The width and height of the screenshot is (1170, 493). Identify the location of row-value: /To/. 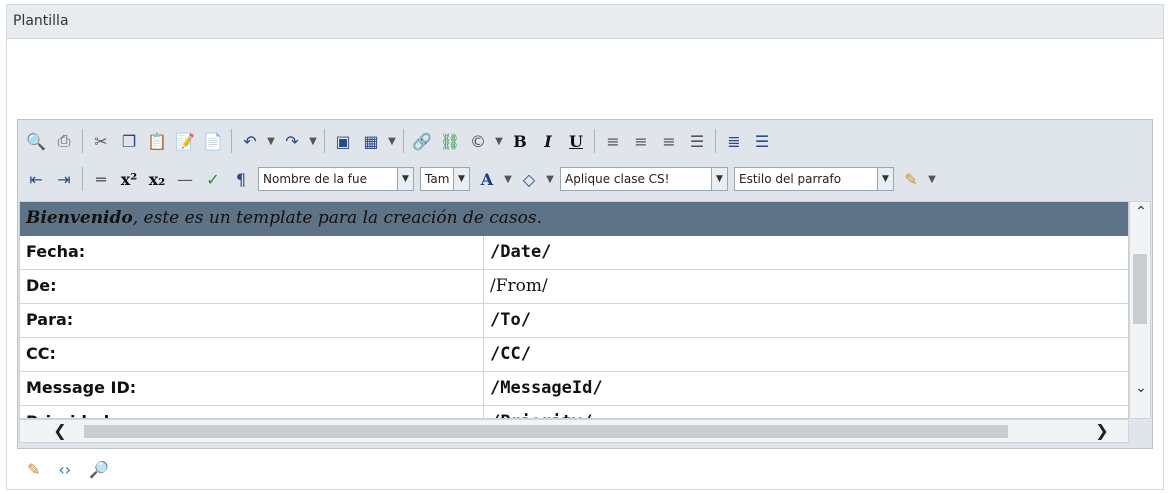
(510, 320).